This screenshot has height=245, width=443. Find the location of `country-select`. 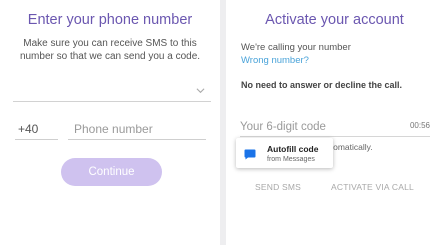

country-select is located at coordinates (112, 92).